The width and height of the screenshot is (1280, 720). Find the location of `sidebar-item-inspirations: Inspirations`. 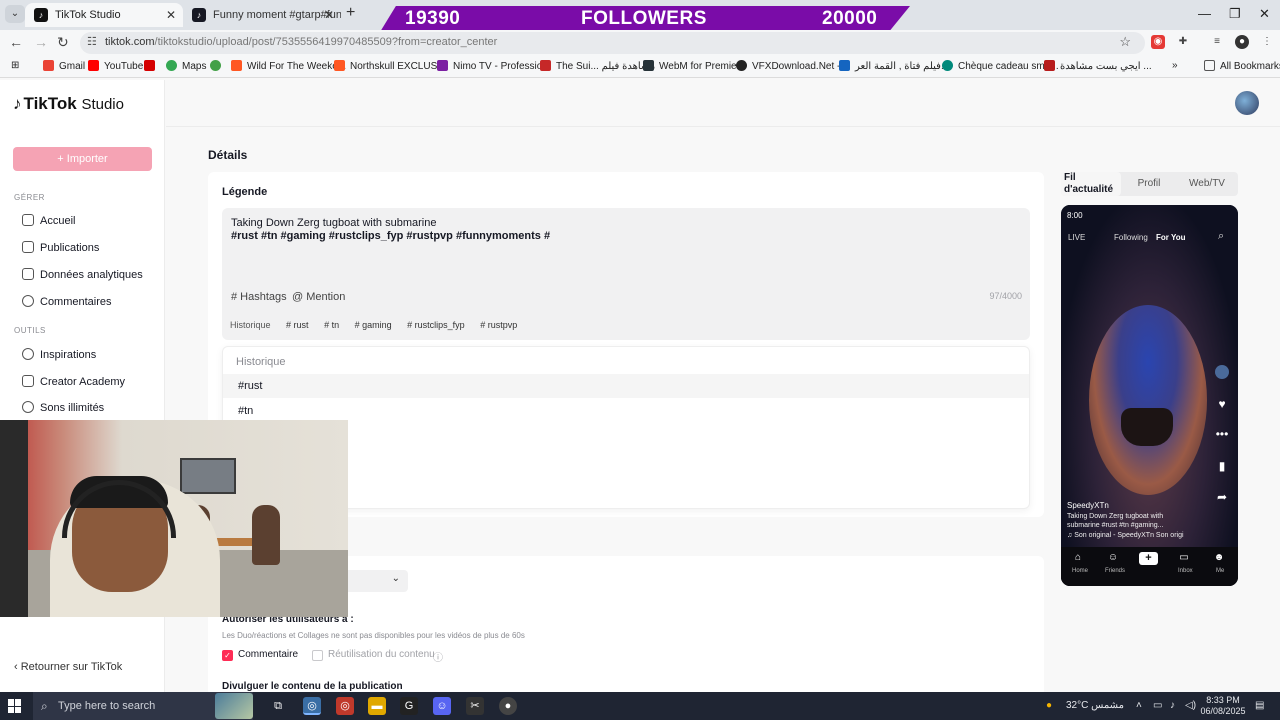

sidebar-item-inspirations: Inspirations is located at coordinates (59, 354).